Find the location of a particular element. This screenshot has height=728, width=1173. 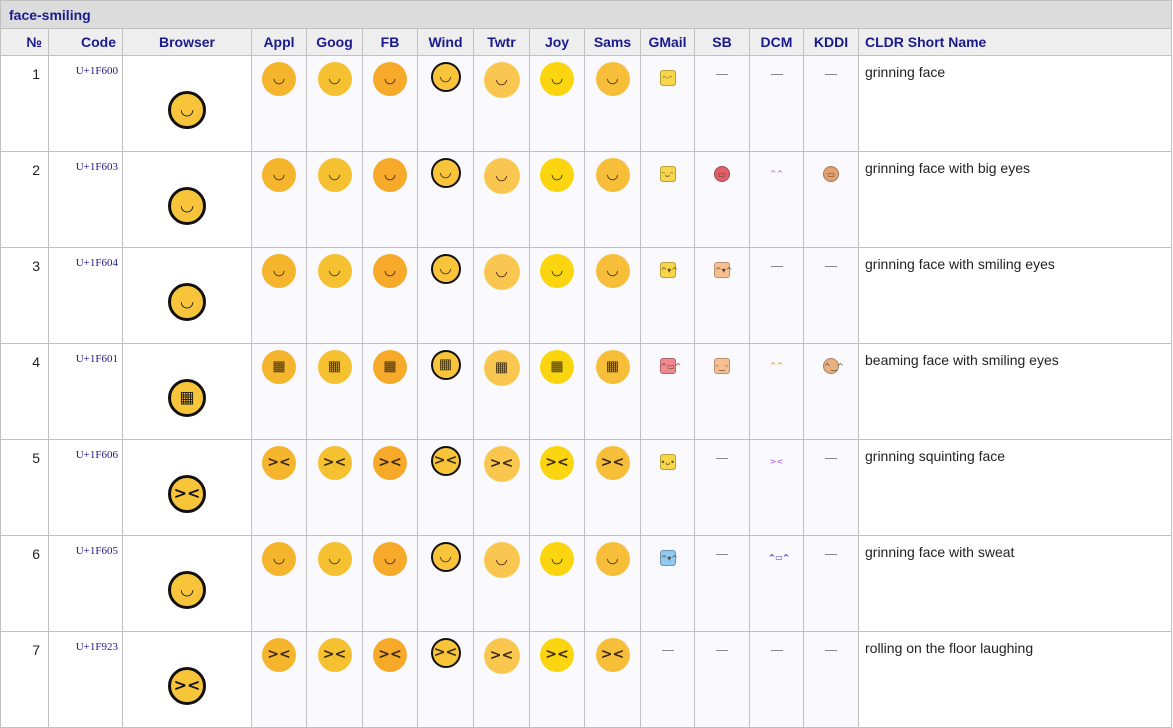

dcm-emoji-icon: >< is located at coordinates (776, 461).